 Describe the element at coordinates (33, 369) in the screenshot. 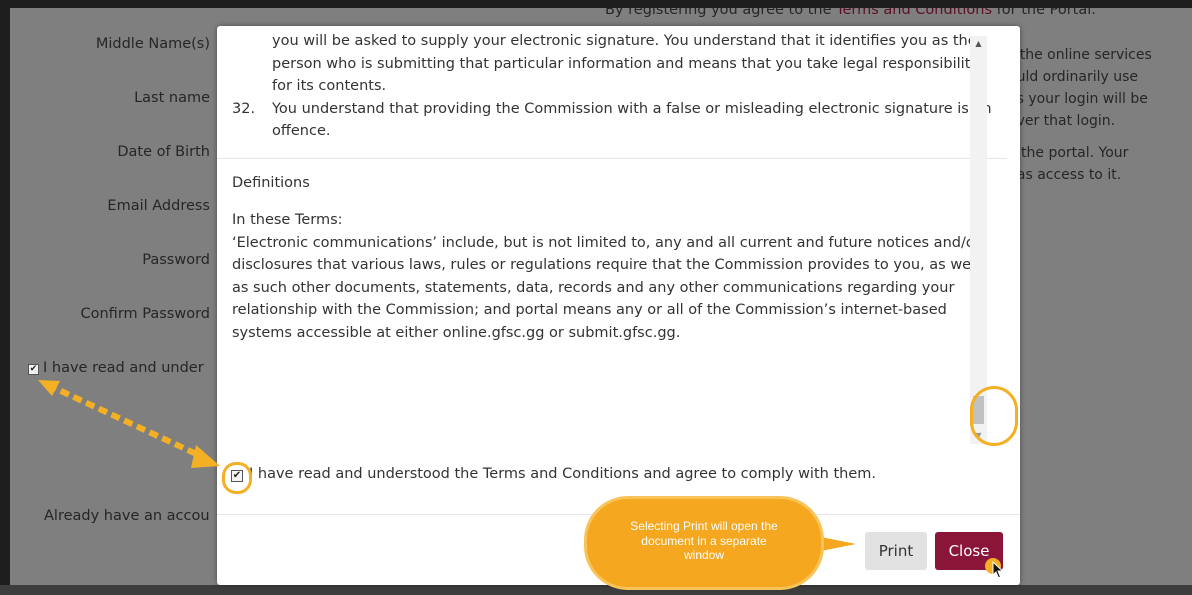

I see `background-agree-checkbox: ✔` at that location.